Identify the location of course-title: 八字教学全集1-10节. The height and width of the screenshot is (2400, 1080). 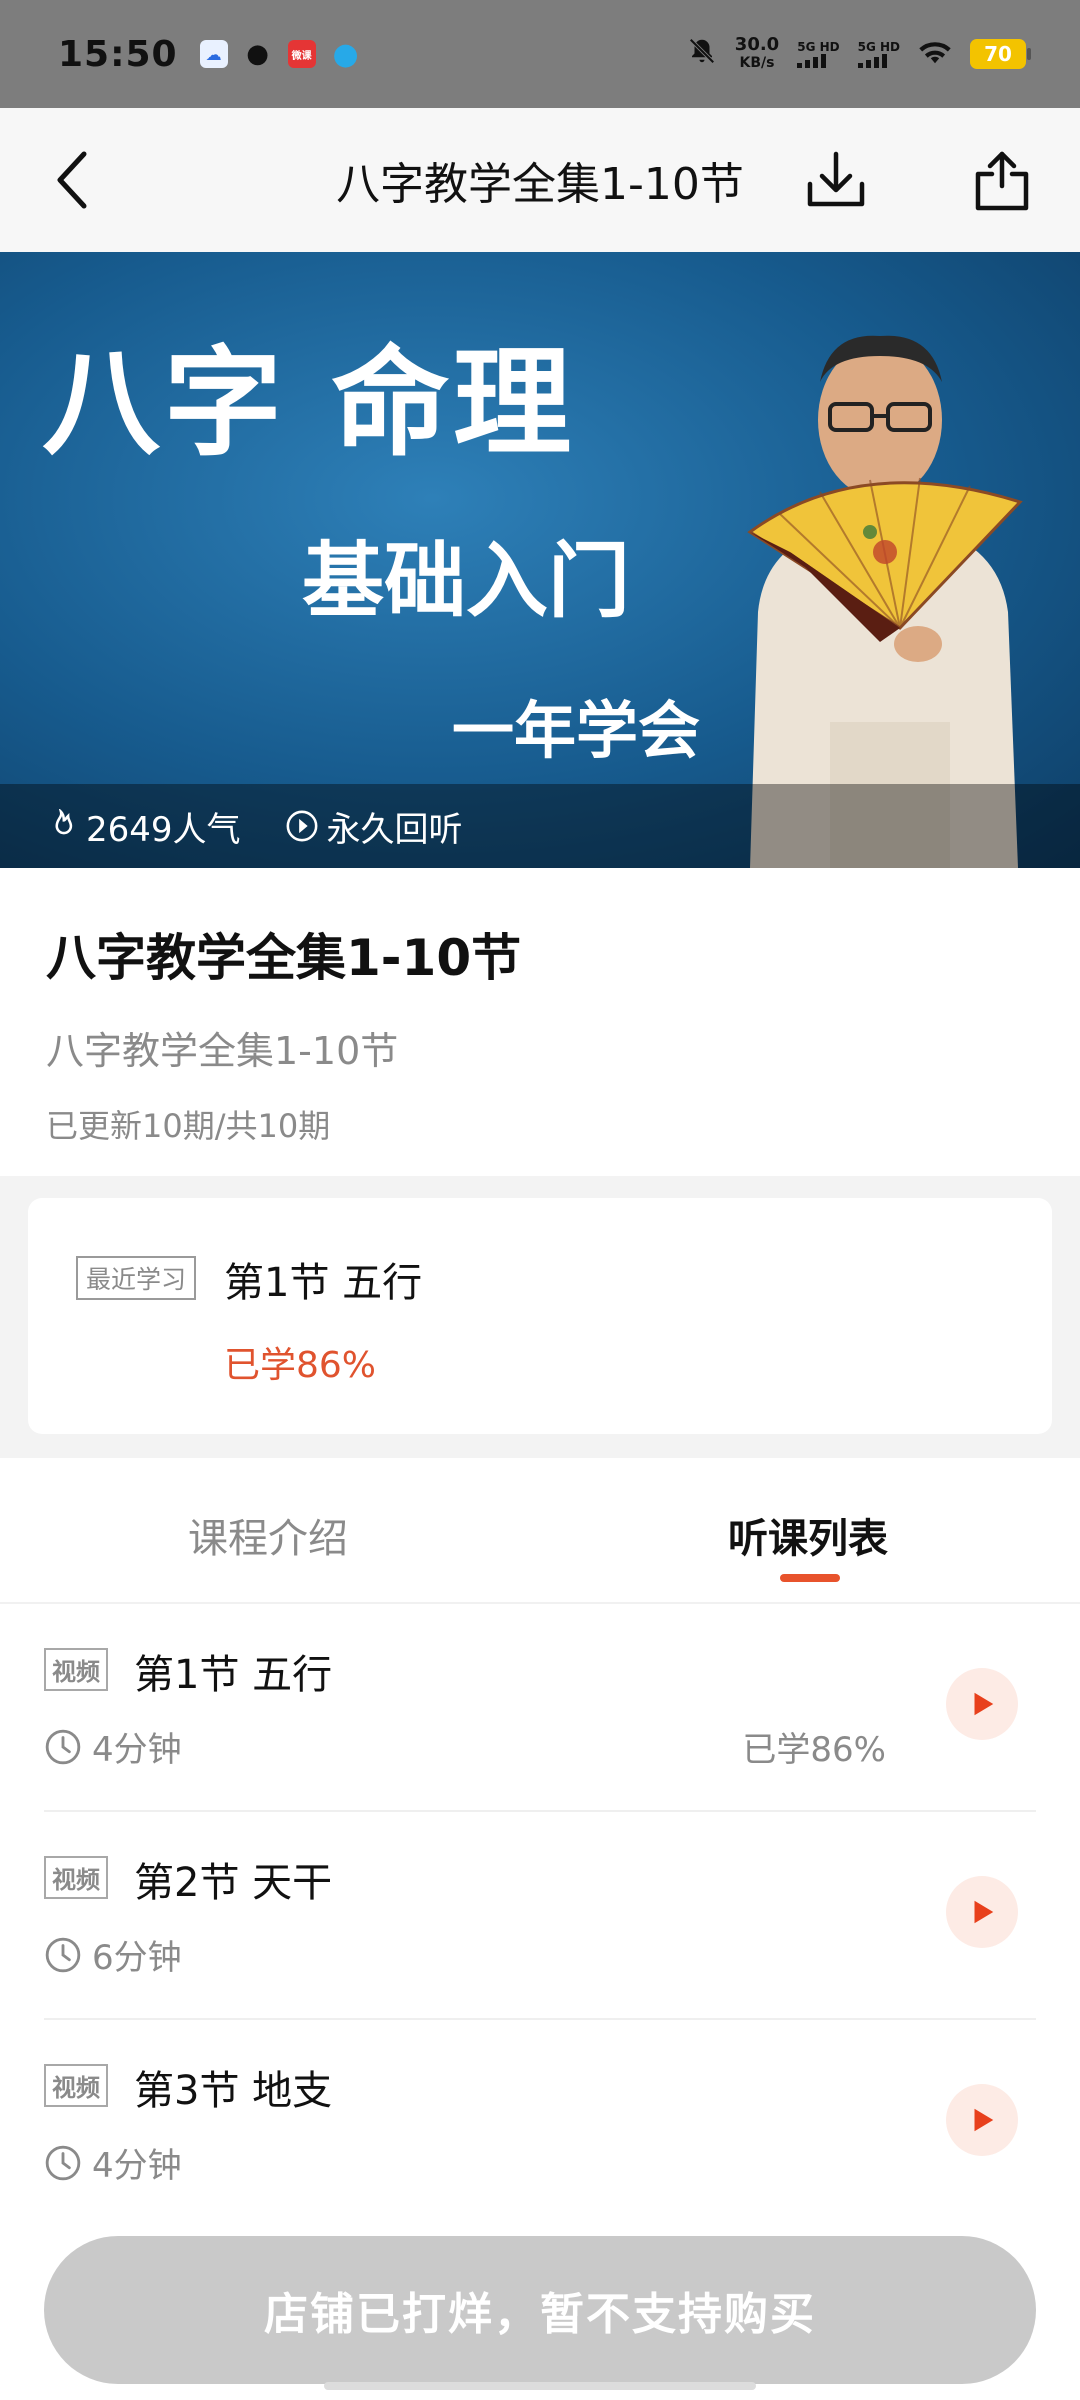
(284, 958).